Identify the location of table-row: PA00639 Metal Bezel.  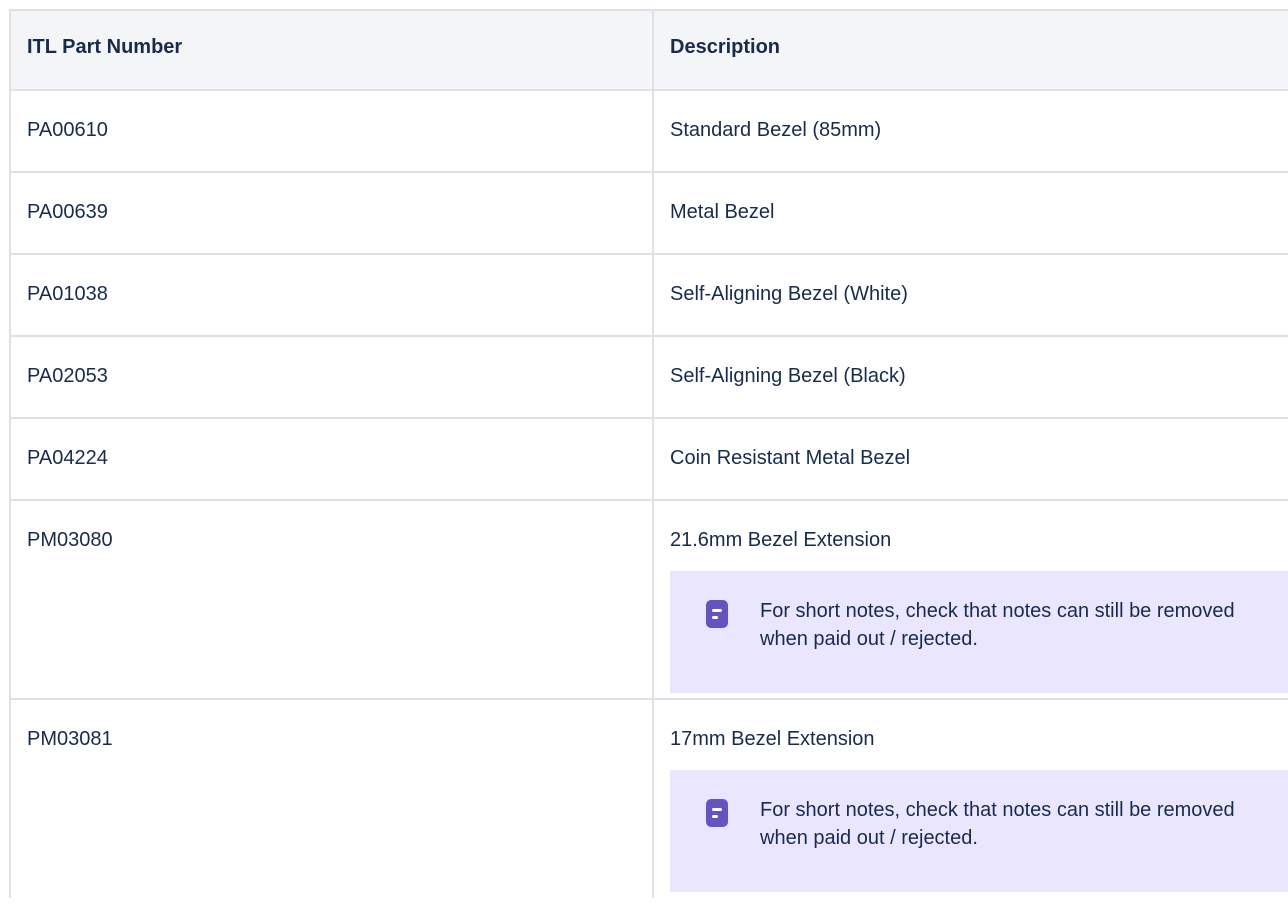
(648, 213).